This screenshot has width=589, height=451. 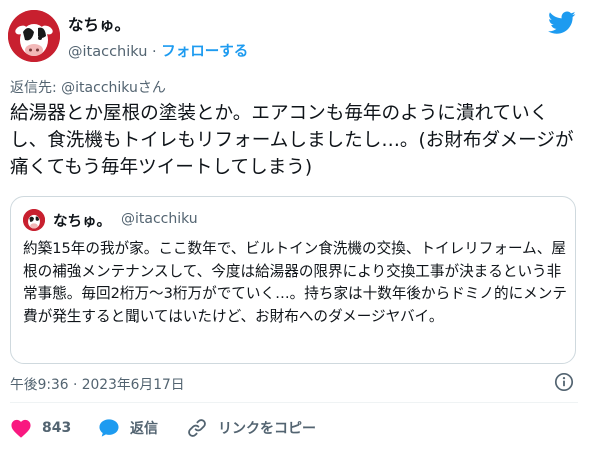 What do you see at coordinates (159, 219) in the screenshot?
I see `quoted-handle: @itacchiku` at bounding box center [159, 219].